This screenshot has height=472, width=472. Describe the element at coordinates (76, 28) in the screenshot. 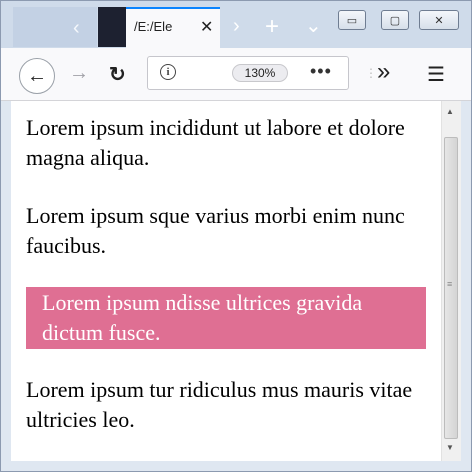

I see `scroll-tabs-left-icon: ‹` at that location.